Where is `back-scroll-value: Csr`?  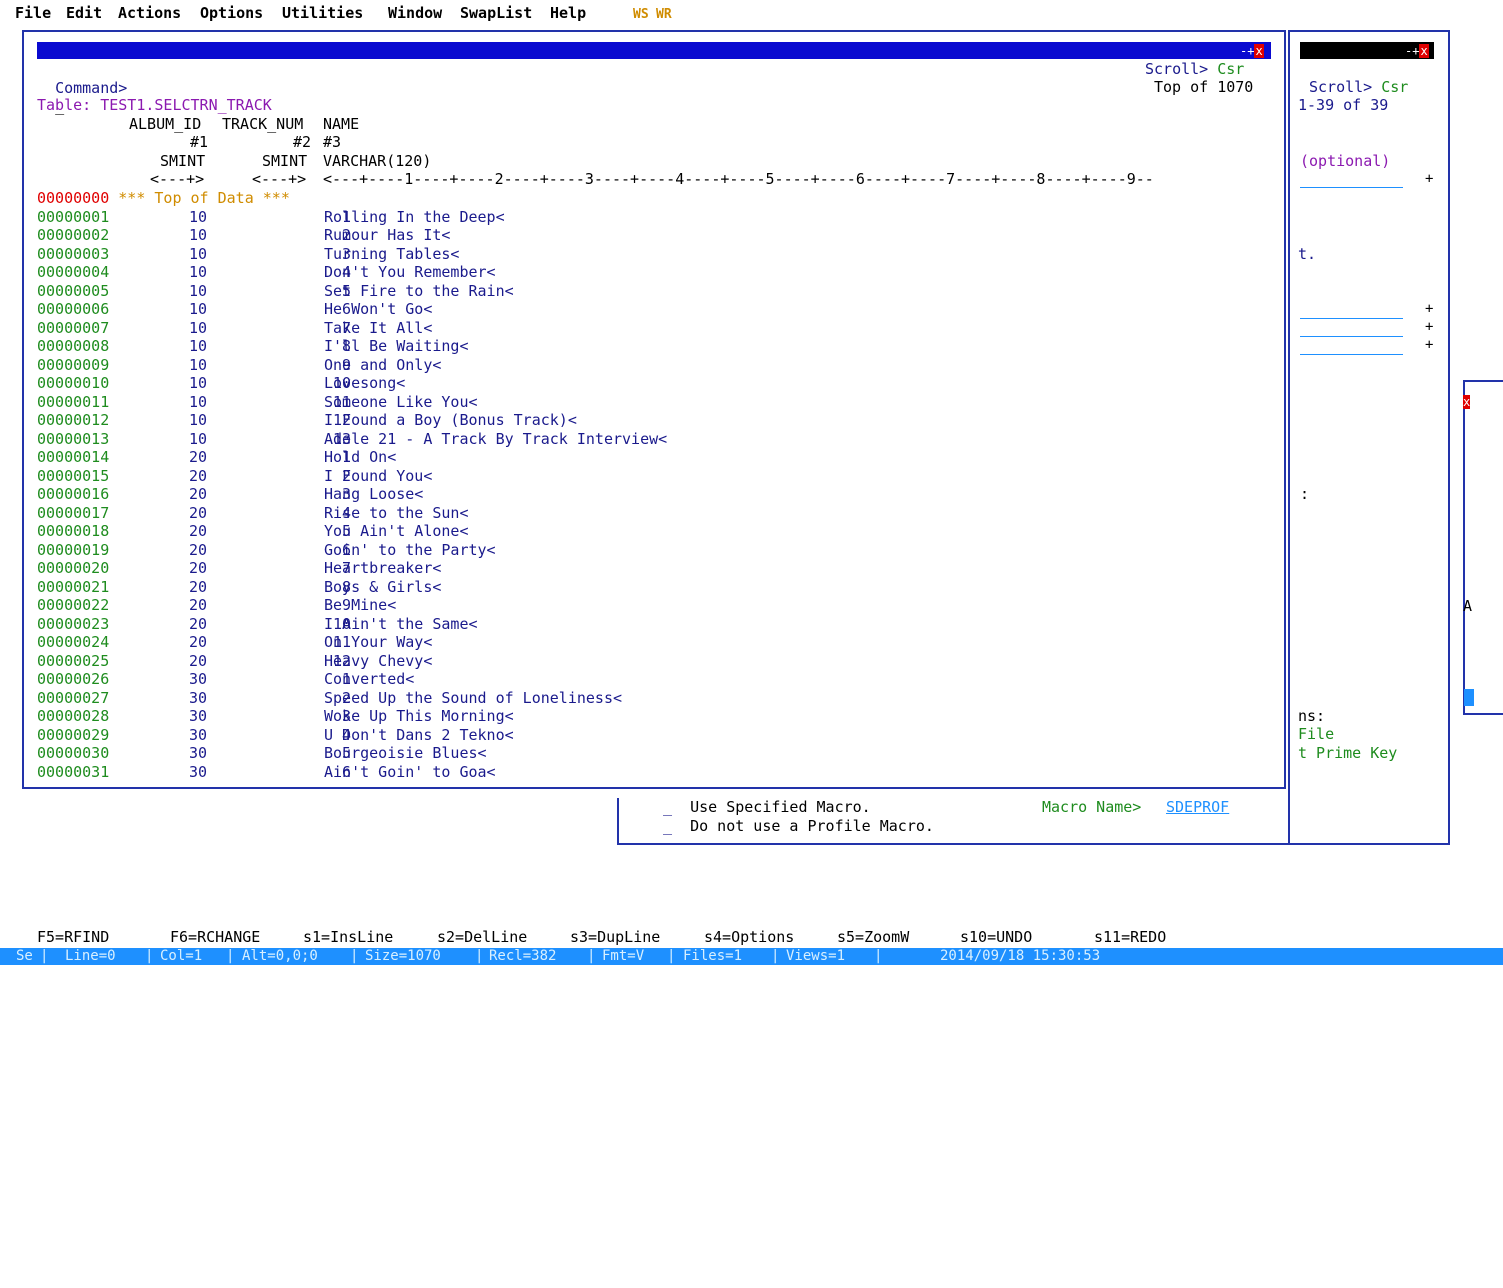
back-scroll-value: Csr is located at coordinates (1394, 87).